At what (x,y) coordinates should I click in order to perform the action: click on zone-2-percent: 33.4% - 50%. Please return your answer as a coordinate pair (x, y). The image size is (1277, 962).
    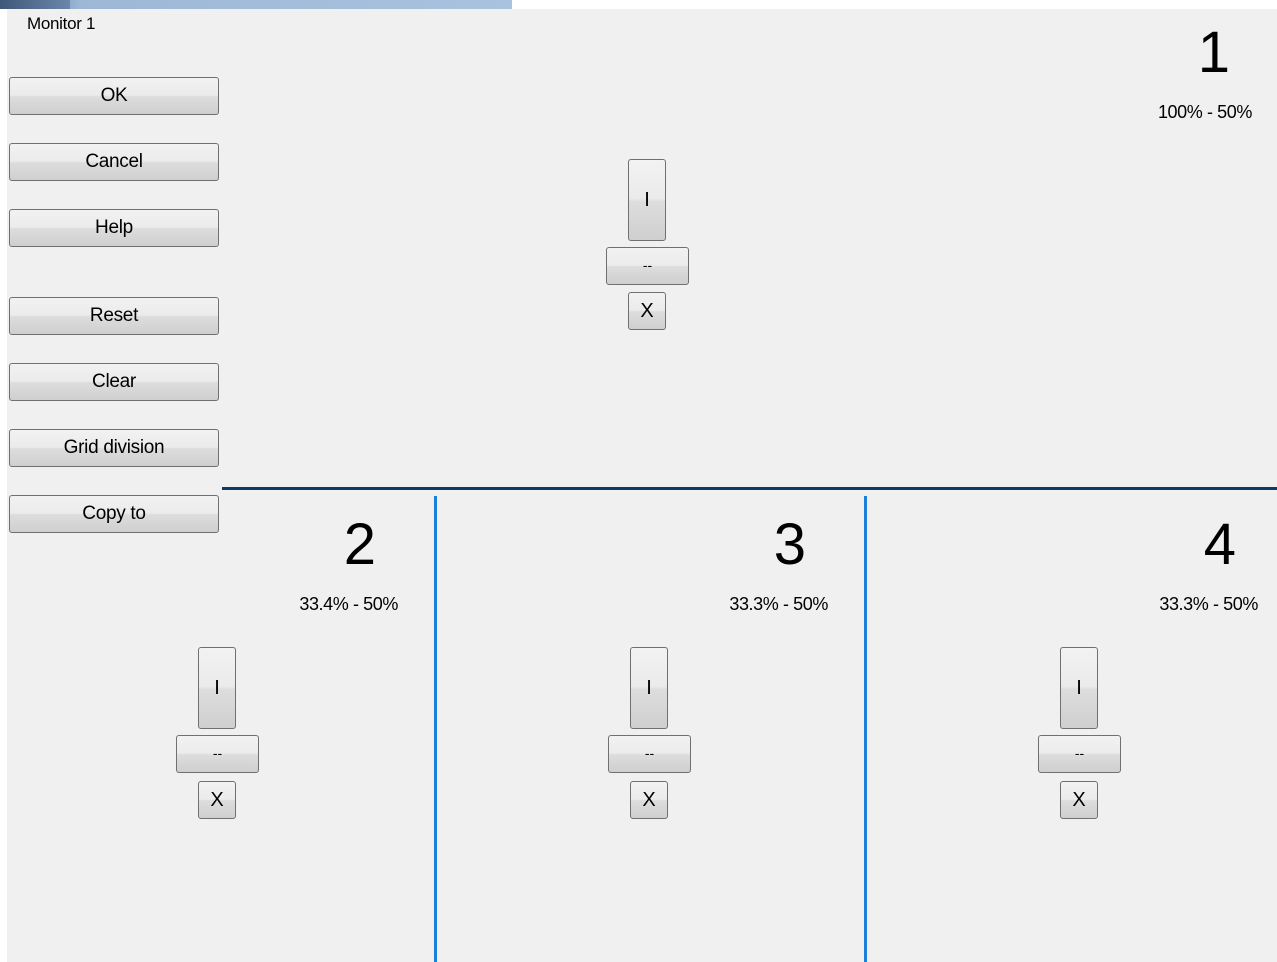
    Looking at the image, I should click on (348, 604).